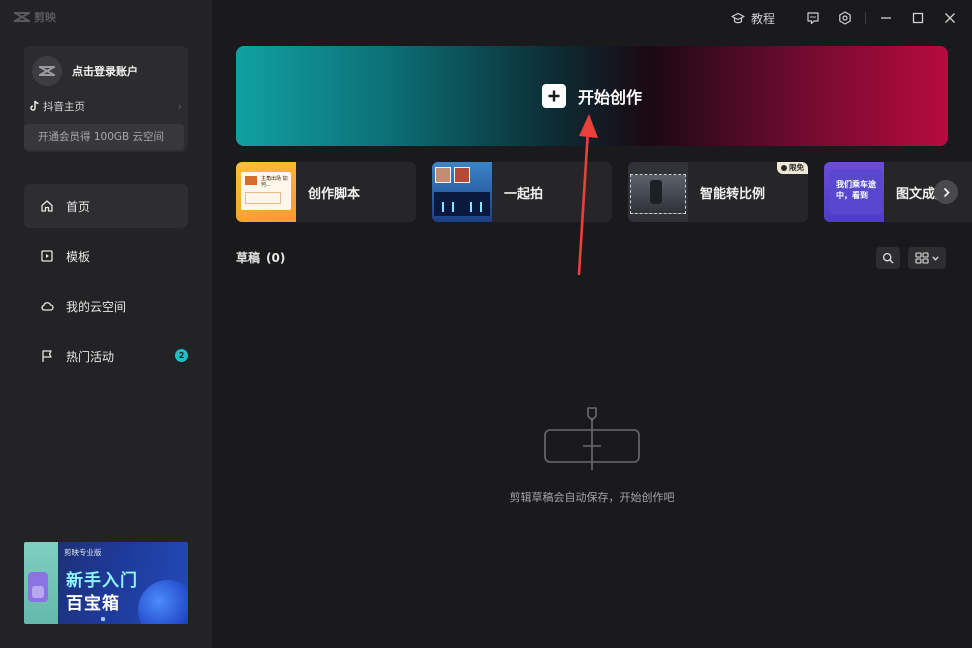 This screenshot has height=648, width=972. I want to click on tutorial-button: 教程, so click(753, 18).